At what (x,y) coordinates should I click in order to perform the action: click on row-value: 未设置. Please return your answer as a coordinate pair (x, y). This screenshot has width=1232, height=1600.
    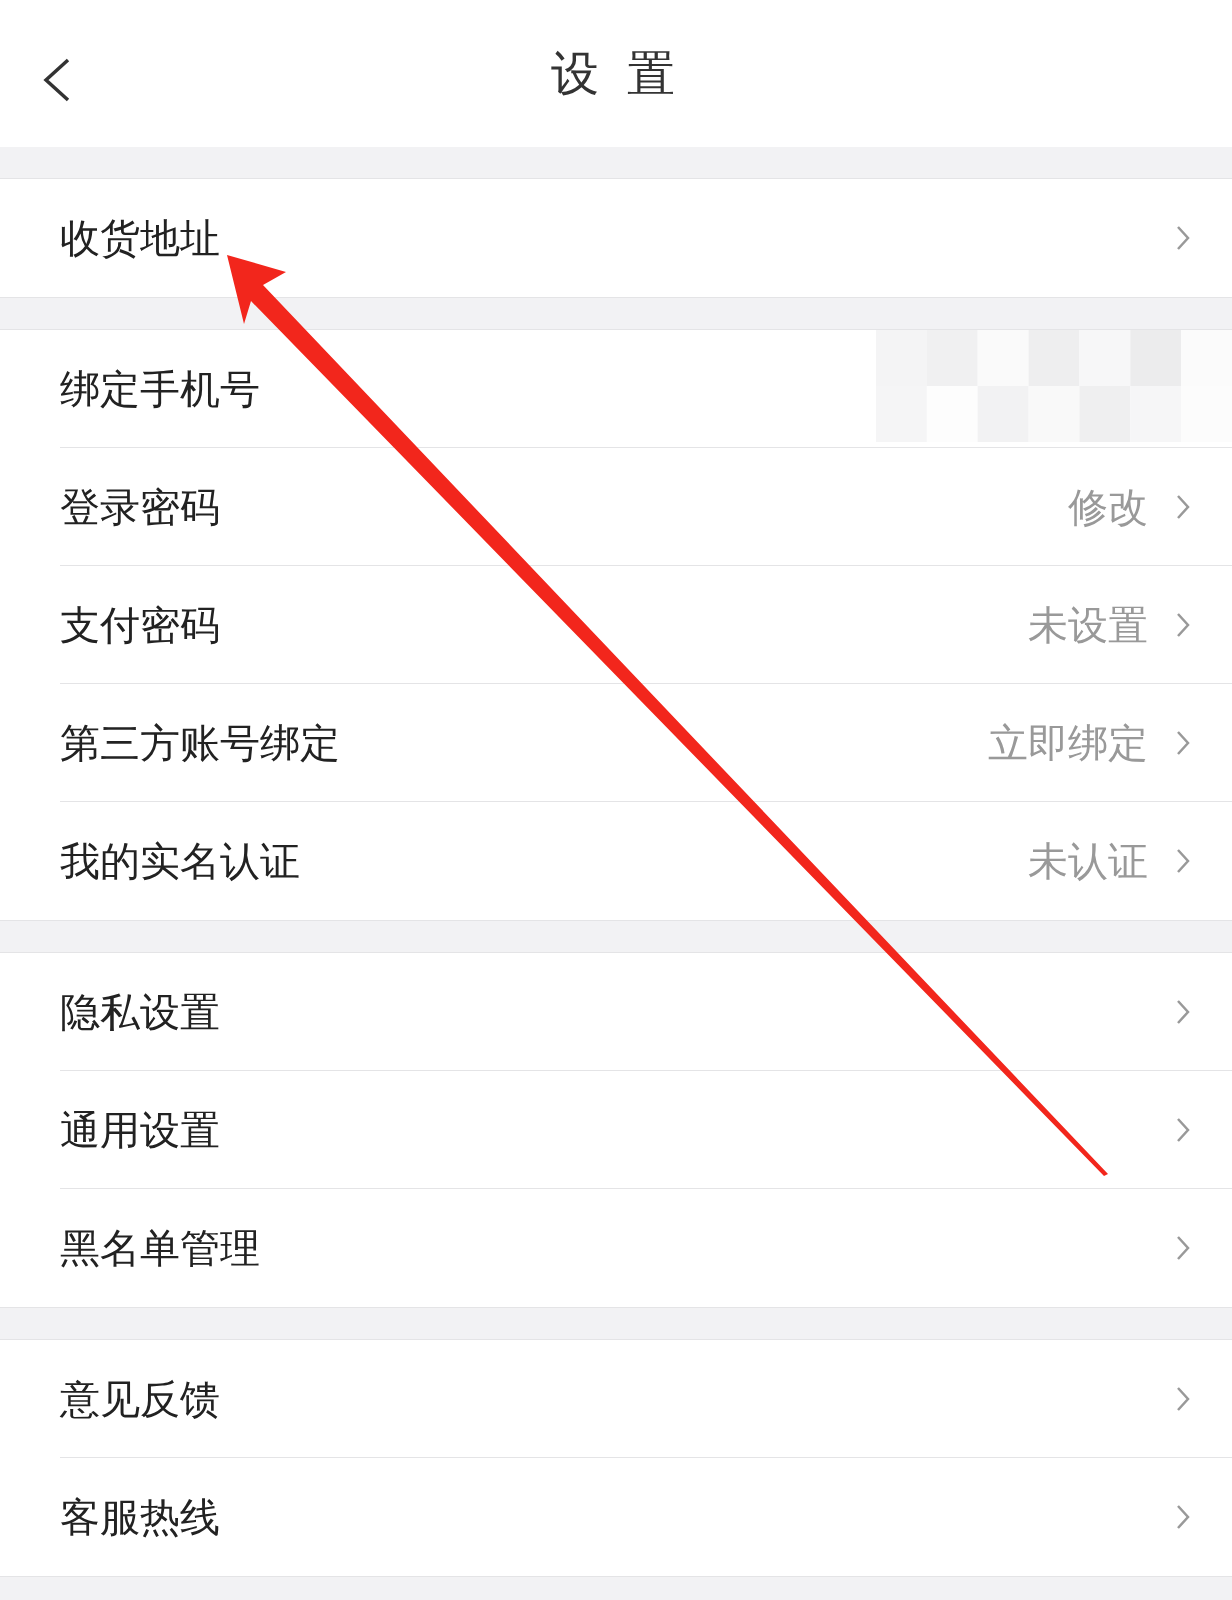
    Looking at the image, I should click on (1088, 625).